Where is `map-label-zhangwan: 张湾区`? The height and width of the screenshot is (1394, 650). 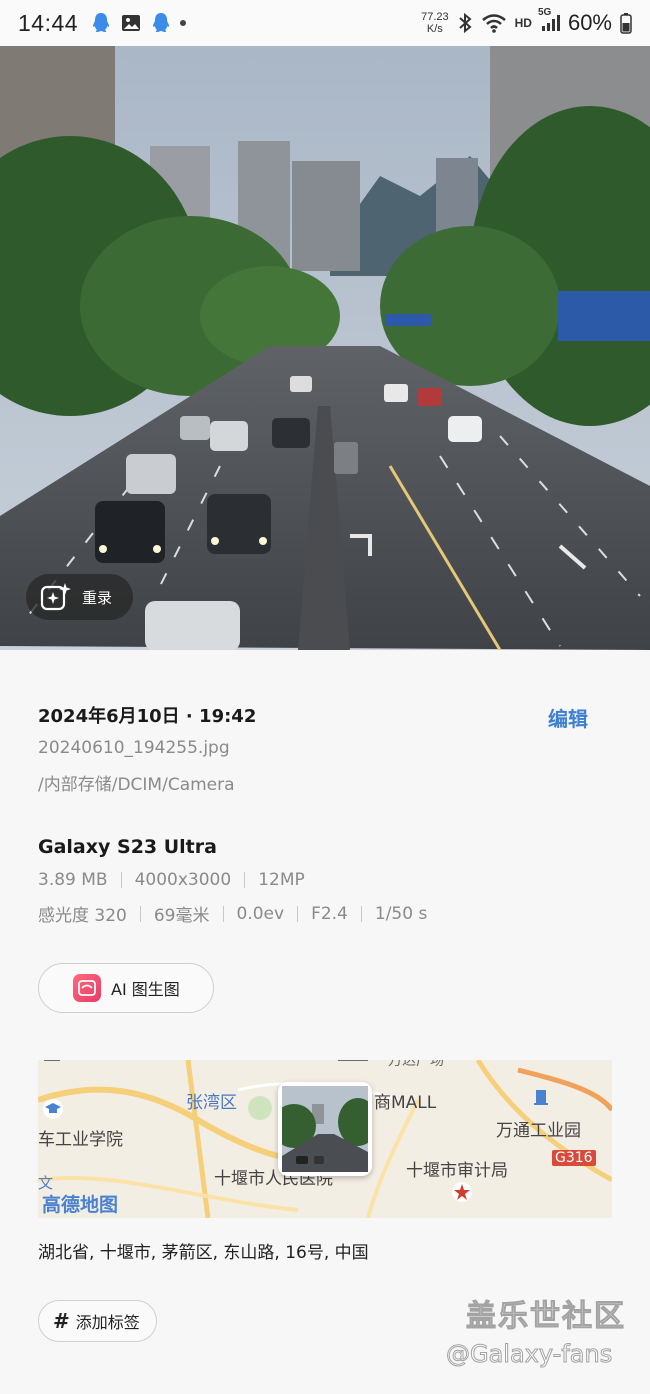
map-label-zhangwan: 张湾区 is located at coordinates (211, 1103).